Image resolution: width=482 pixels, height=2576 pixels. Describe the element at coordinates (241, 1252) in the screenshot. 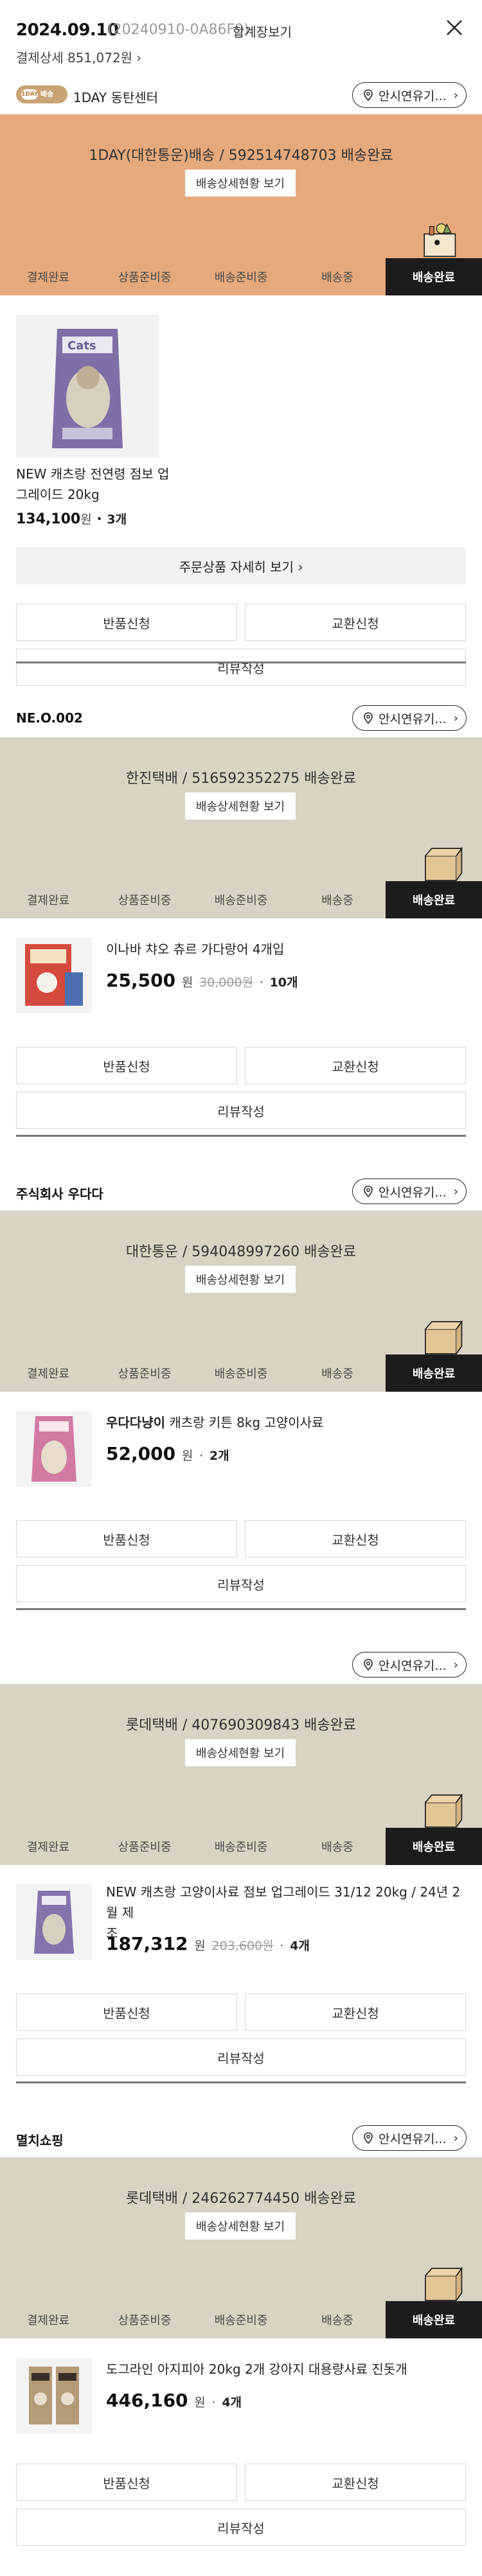

I see `delivery-status-text: 대한통운 / 594048997260 배송완료` at that location.